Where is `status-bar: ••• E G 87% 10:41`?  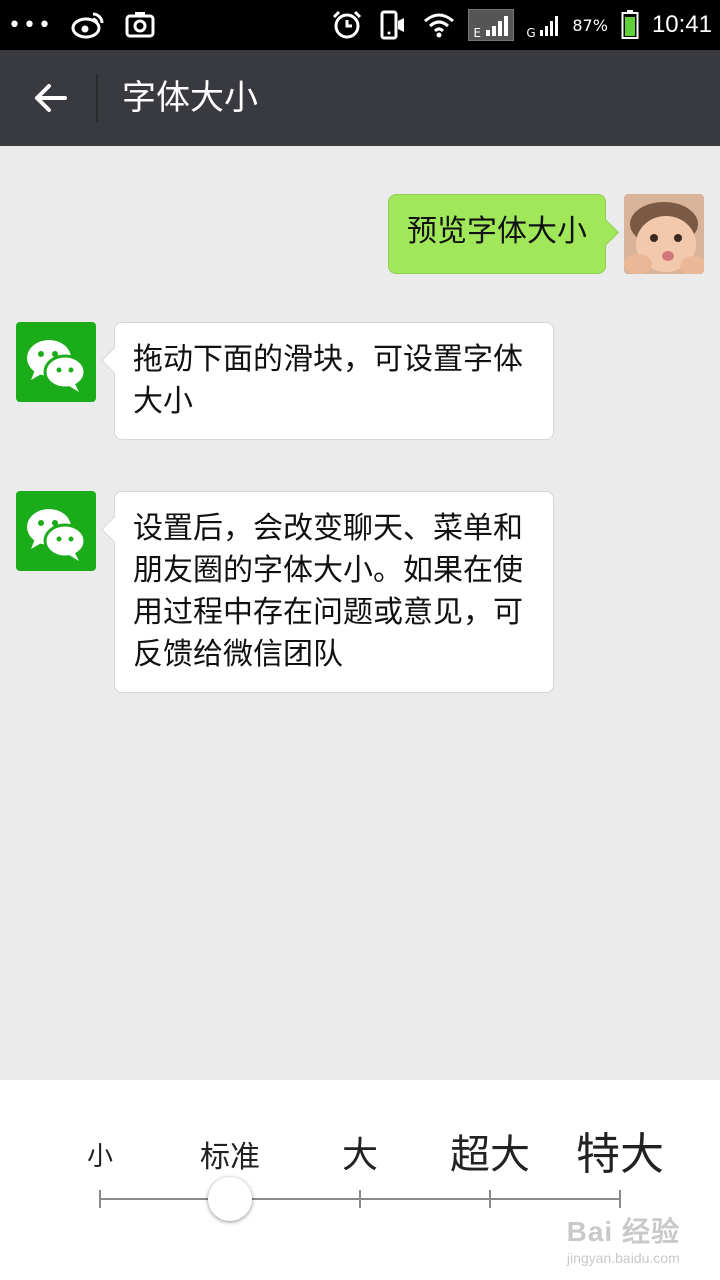
status-bar: ••• E G 87% 10:41 is located at coordinates (360, 25).